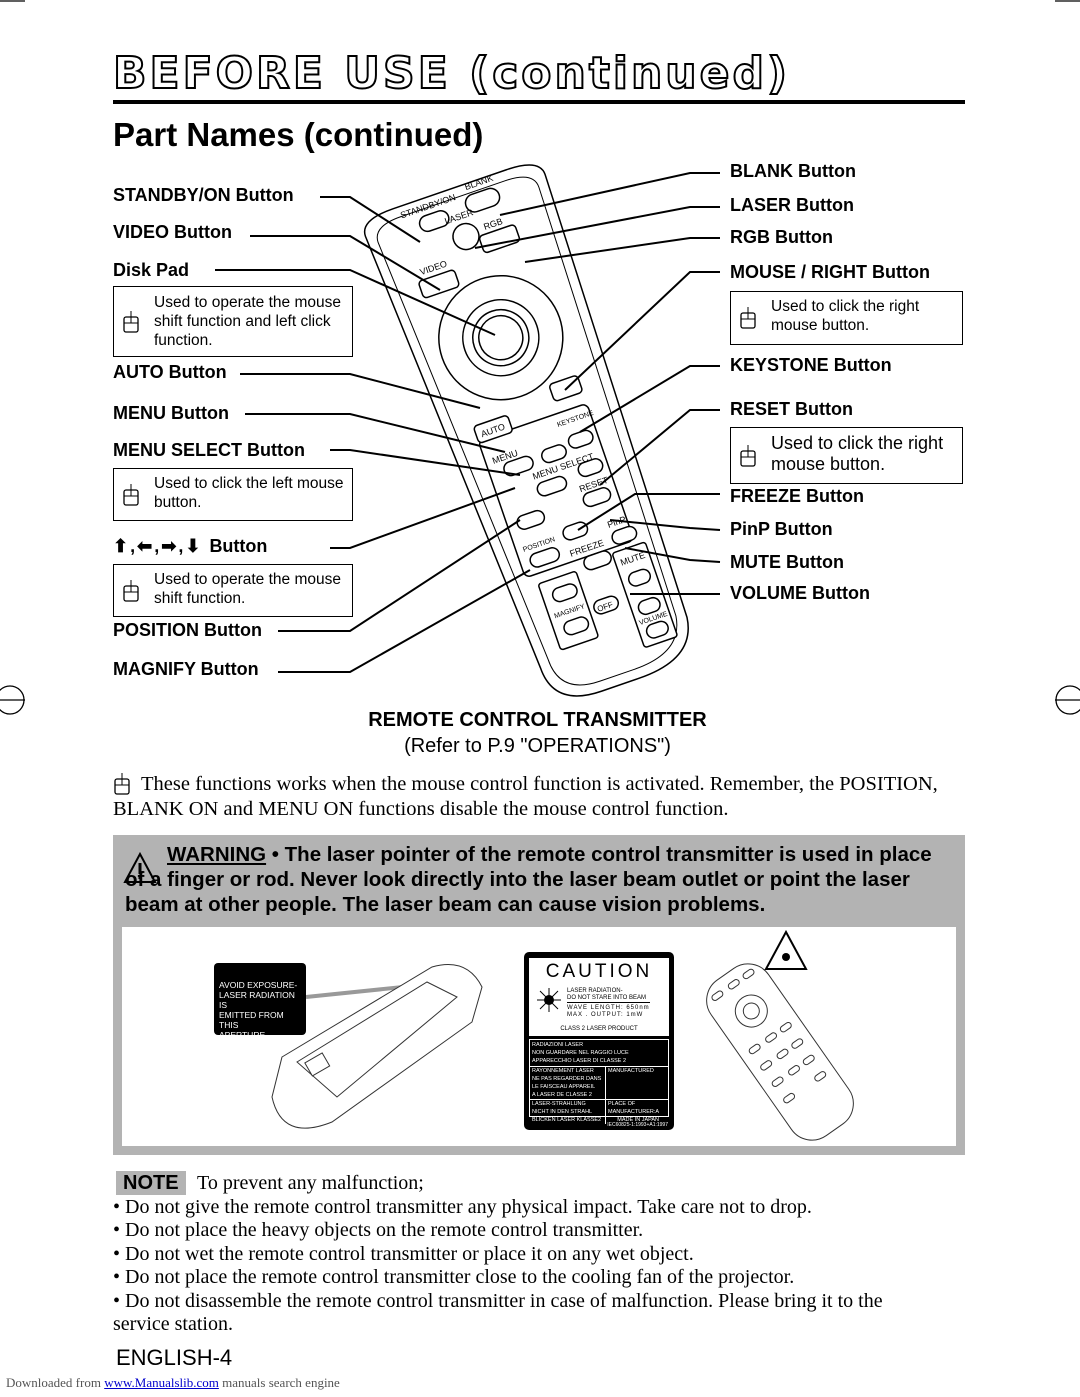  Describe the element at coordinates (579, 1061) in the screenshot. I see `caution-it: APPARECCHIO LASER DI CLASSE 2` at that location.